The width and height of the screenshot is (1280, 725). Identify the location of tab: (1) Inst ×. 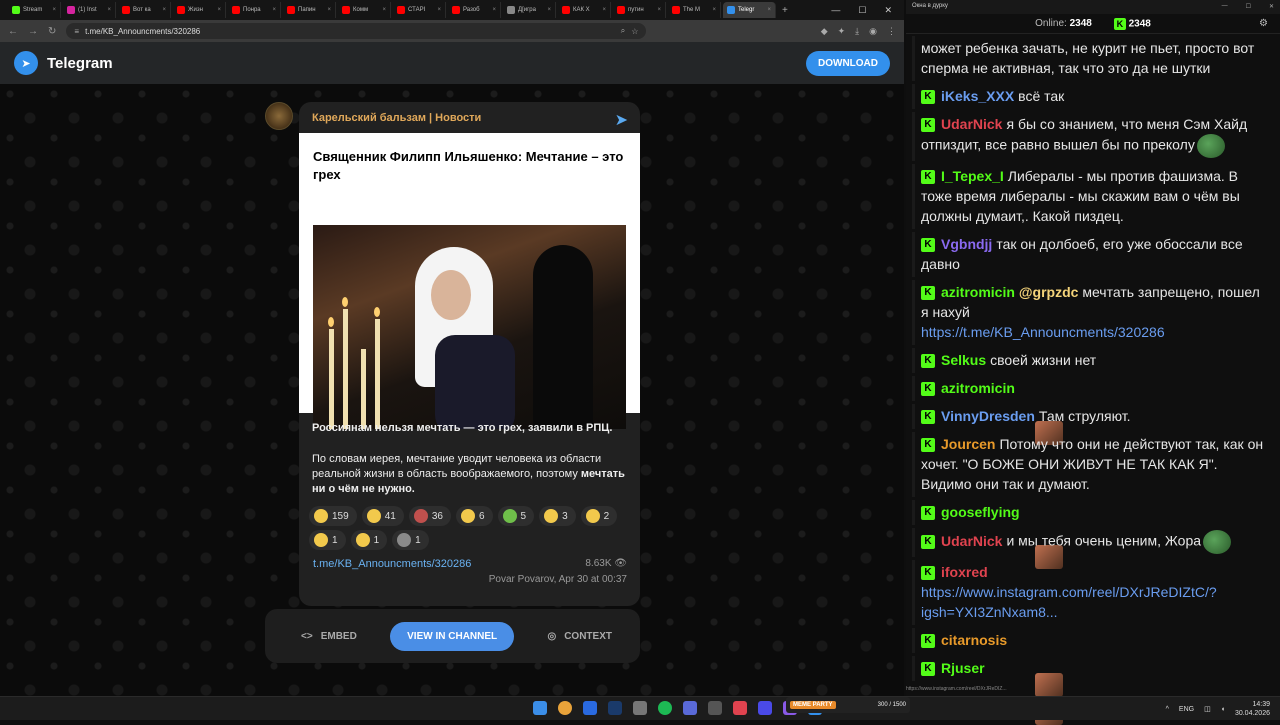
(89, 10).